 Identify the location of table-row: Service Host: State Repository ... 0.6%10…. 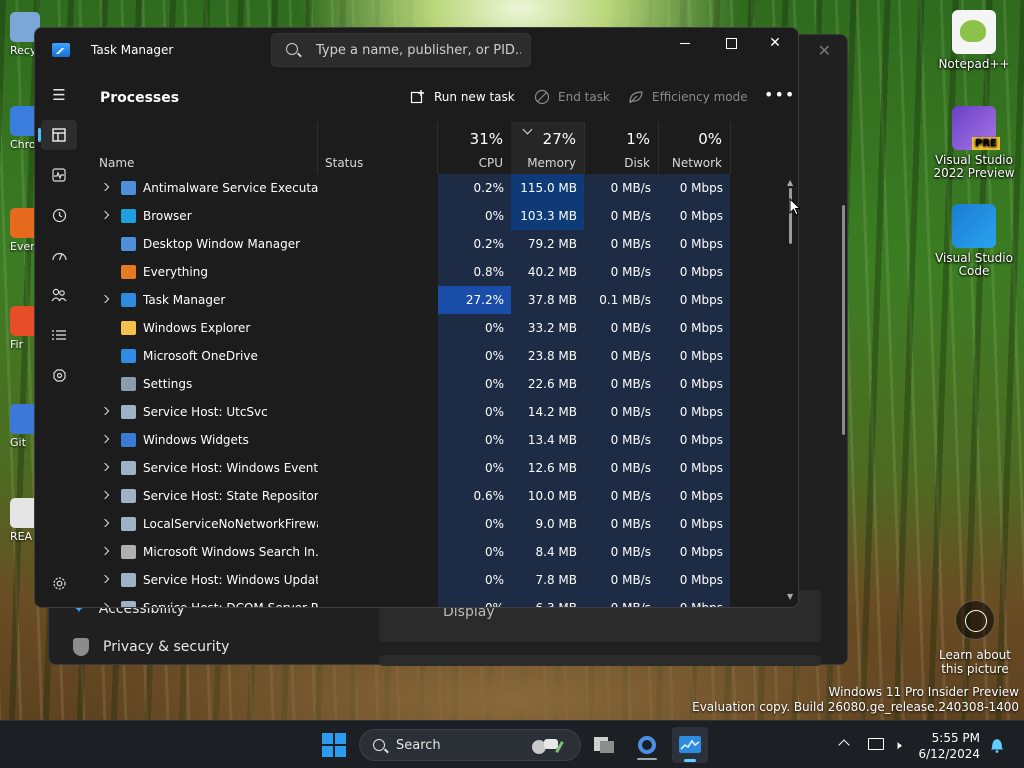
(433, 496).